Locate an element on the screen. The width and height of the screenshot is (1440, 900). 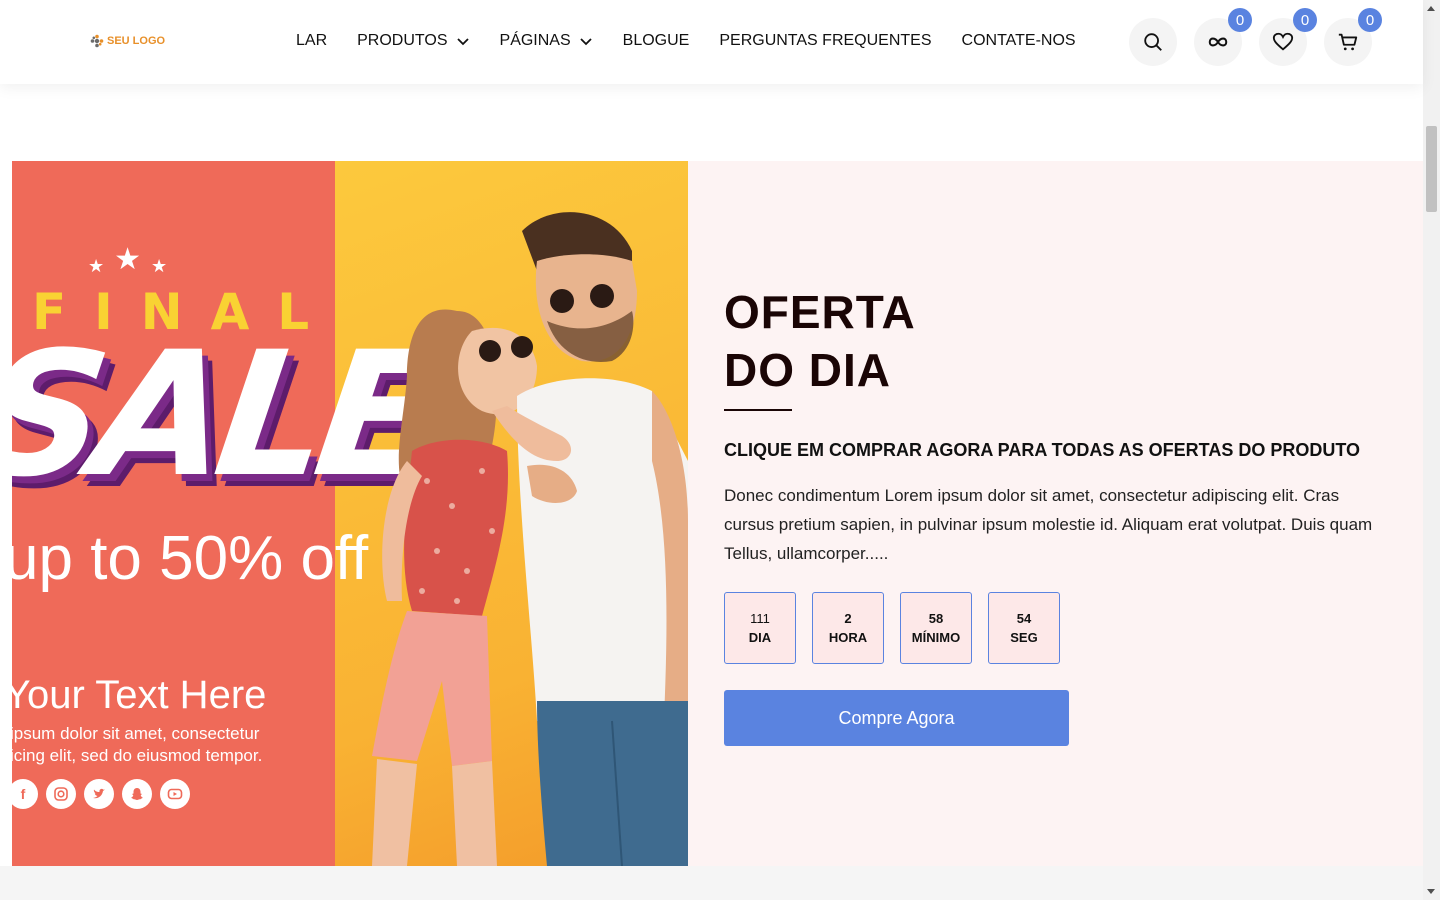
search-button is located at coordinates (1153, 42).